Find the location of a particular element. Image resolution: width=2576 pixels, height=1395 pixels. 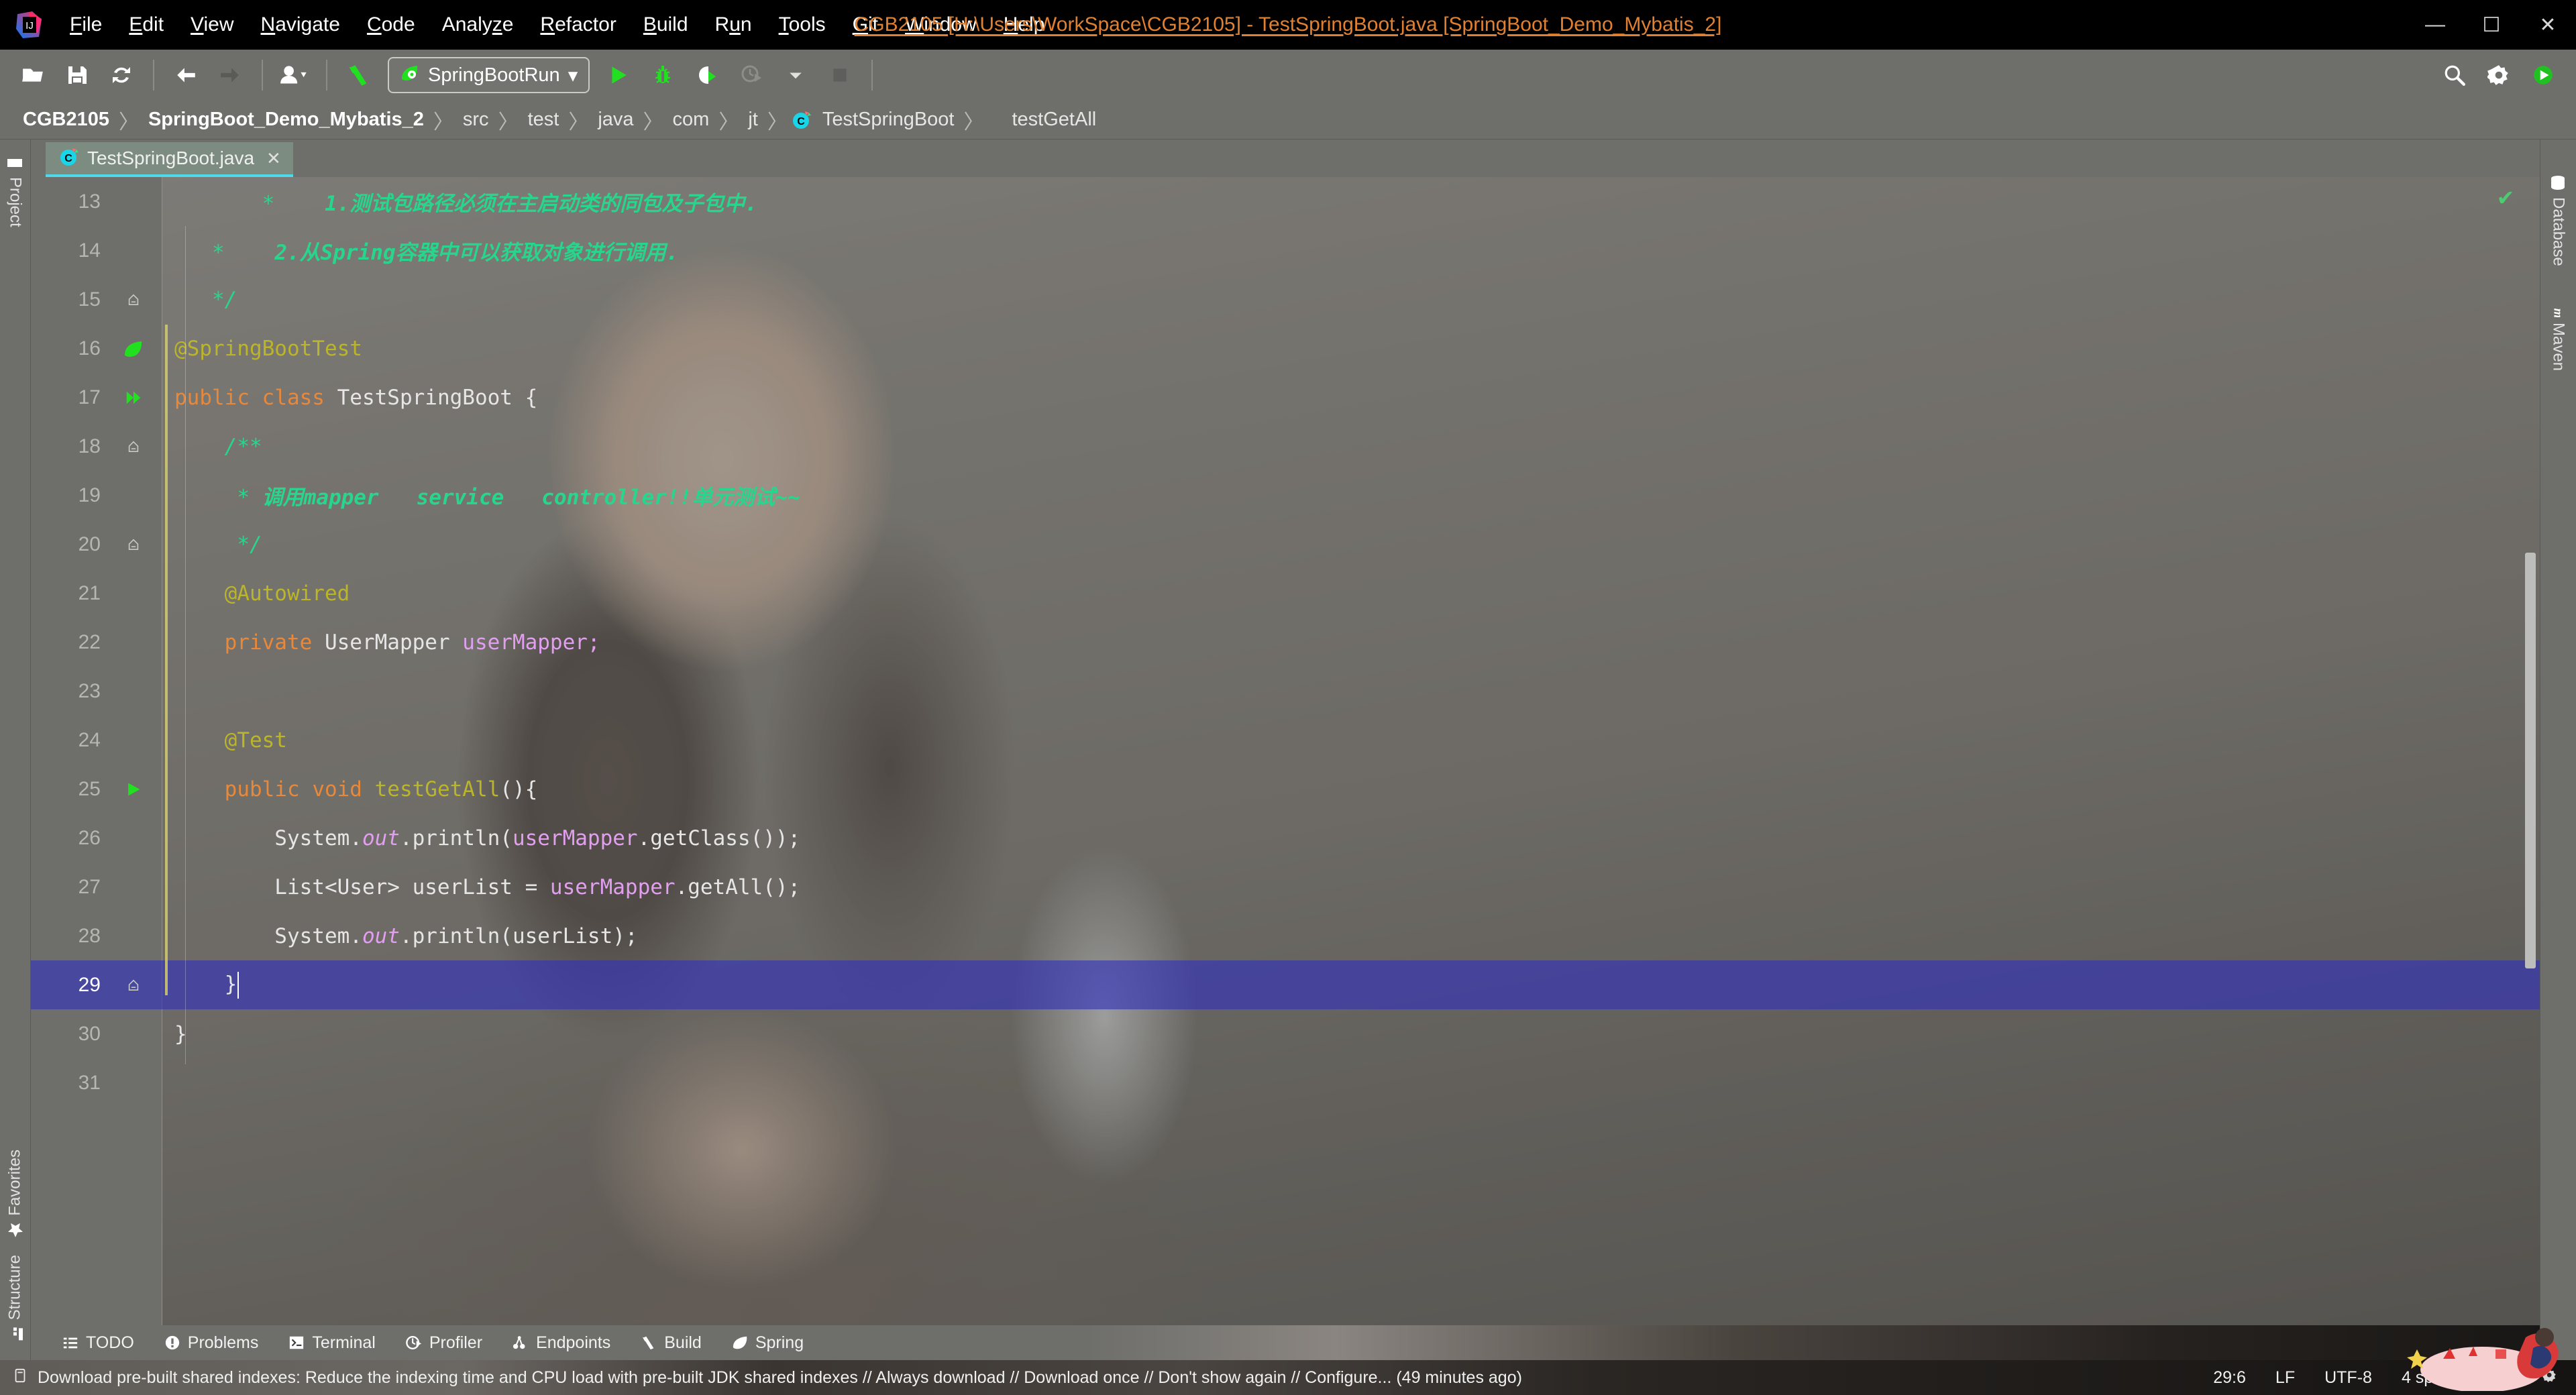

code-line: 29 } is located at coordinates (1285, 984).